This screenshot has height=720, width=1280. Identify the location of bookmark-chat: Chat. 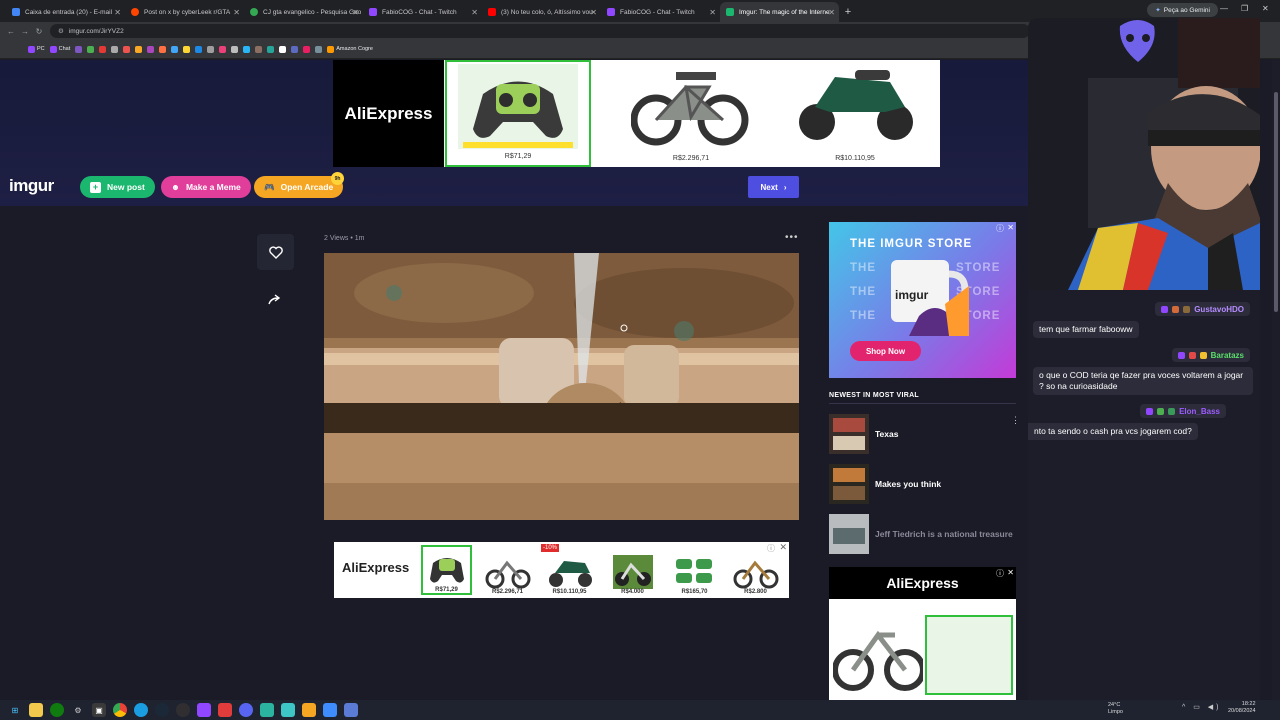
(59, 49).